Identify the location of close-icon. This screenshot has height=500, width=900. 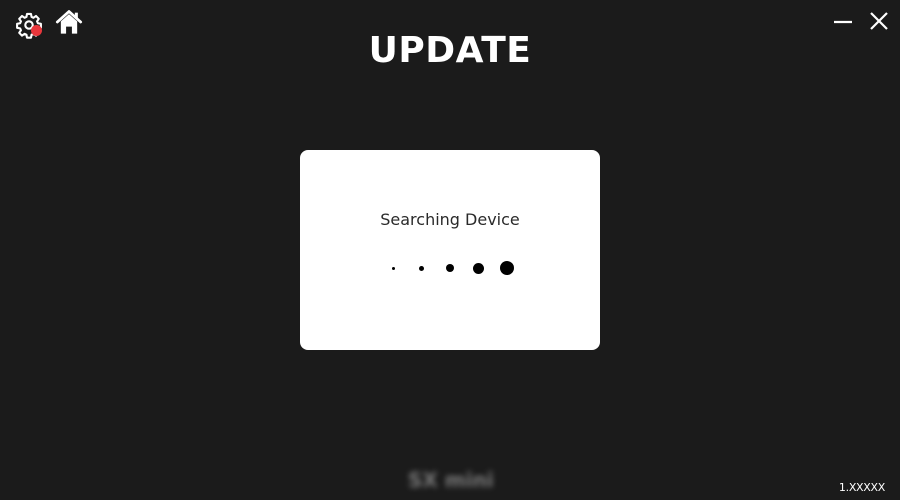
(879, 21).